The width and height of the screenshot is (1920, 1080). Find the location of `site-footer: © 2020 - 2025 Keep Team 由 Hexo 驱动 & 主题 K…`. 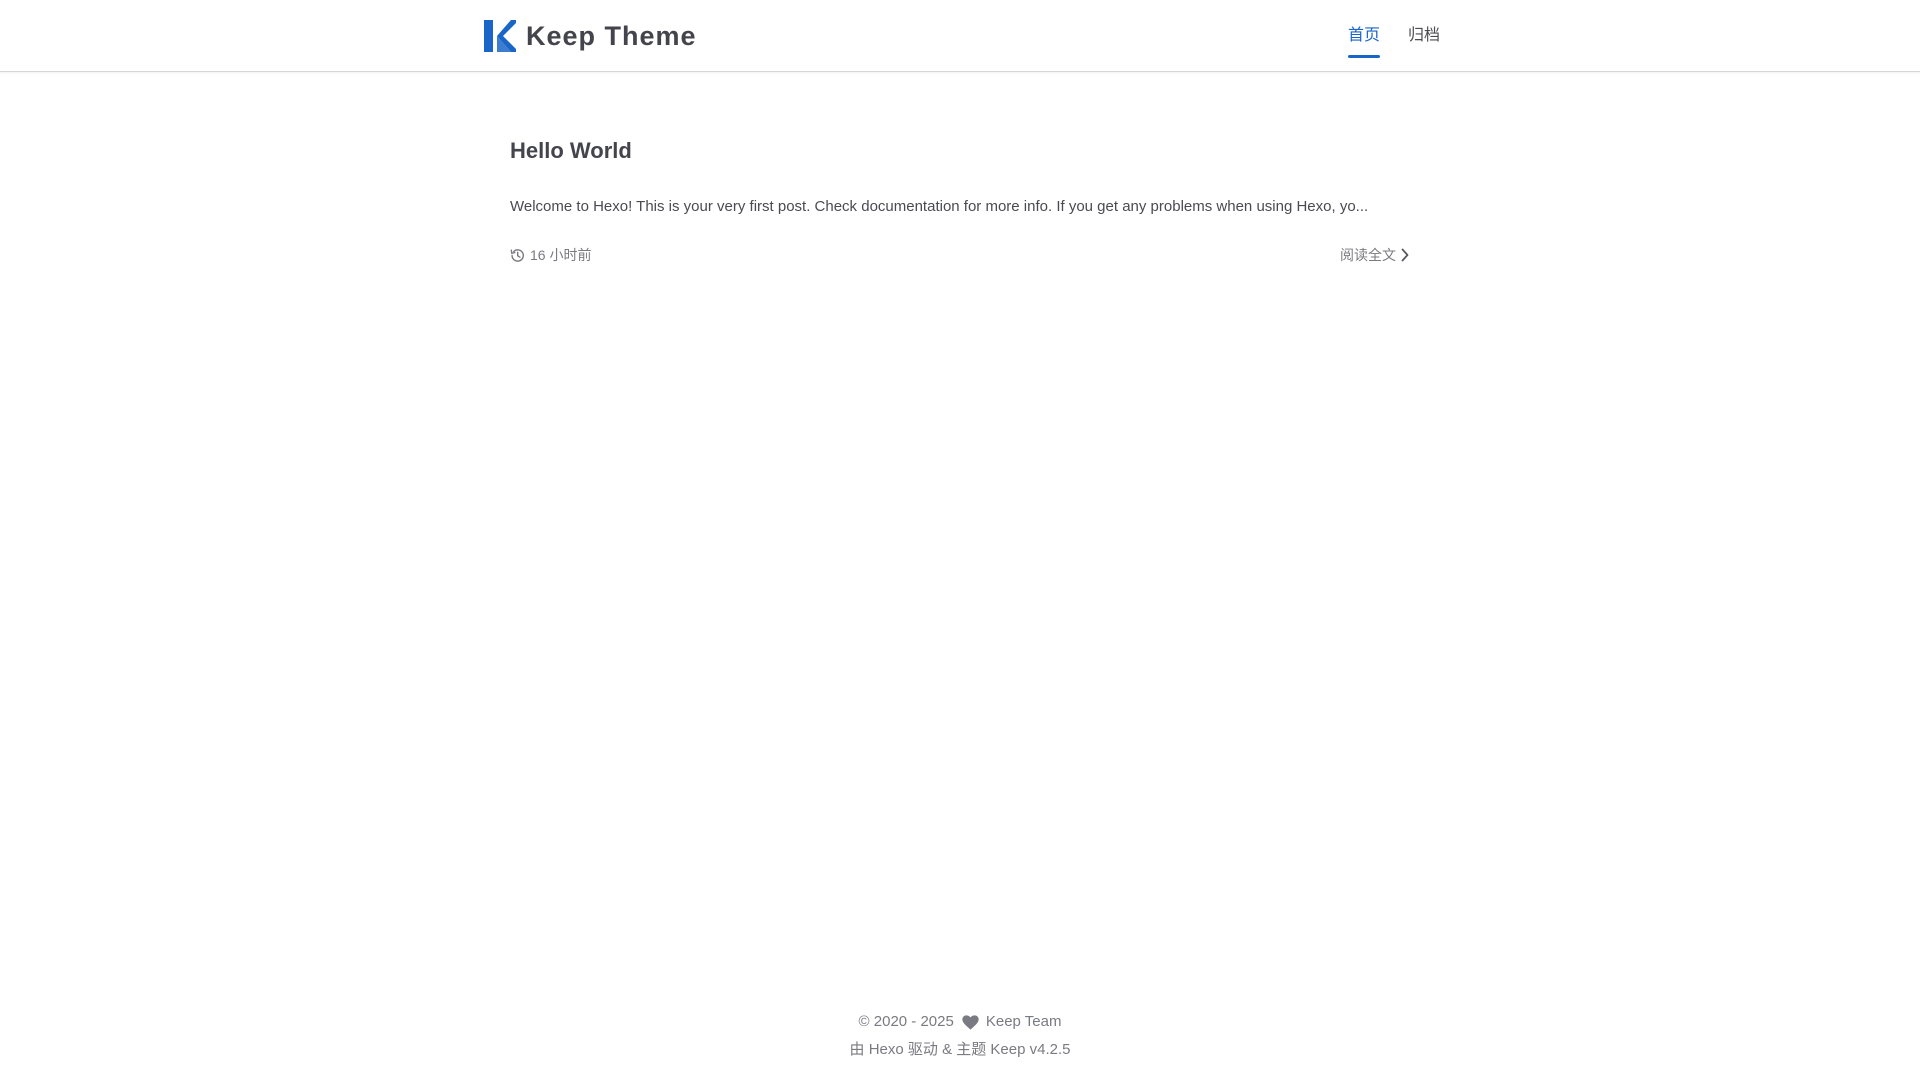

site-footer: © 2020 - 2025 Keep Team 由 Hexo 驱动 & 主题 K… is located at coordinates (960, 1036).